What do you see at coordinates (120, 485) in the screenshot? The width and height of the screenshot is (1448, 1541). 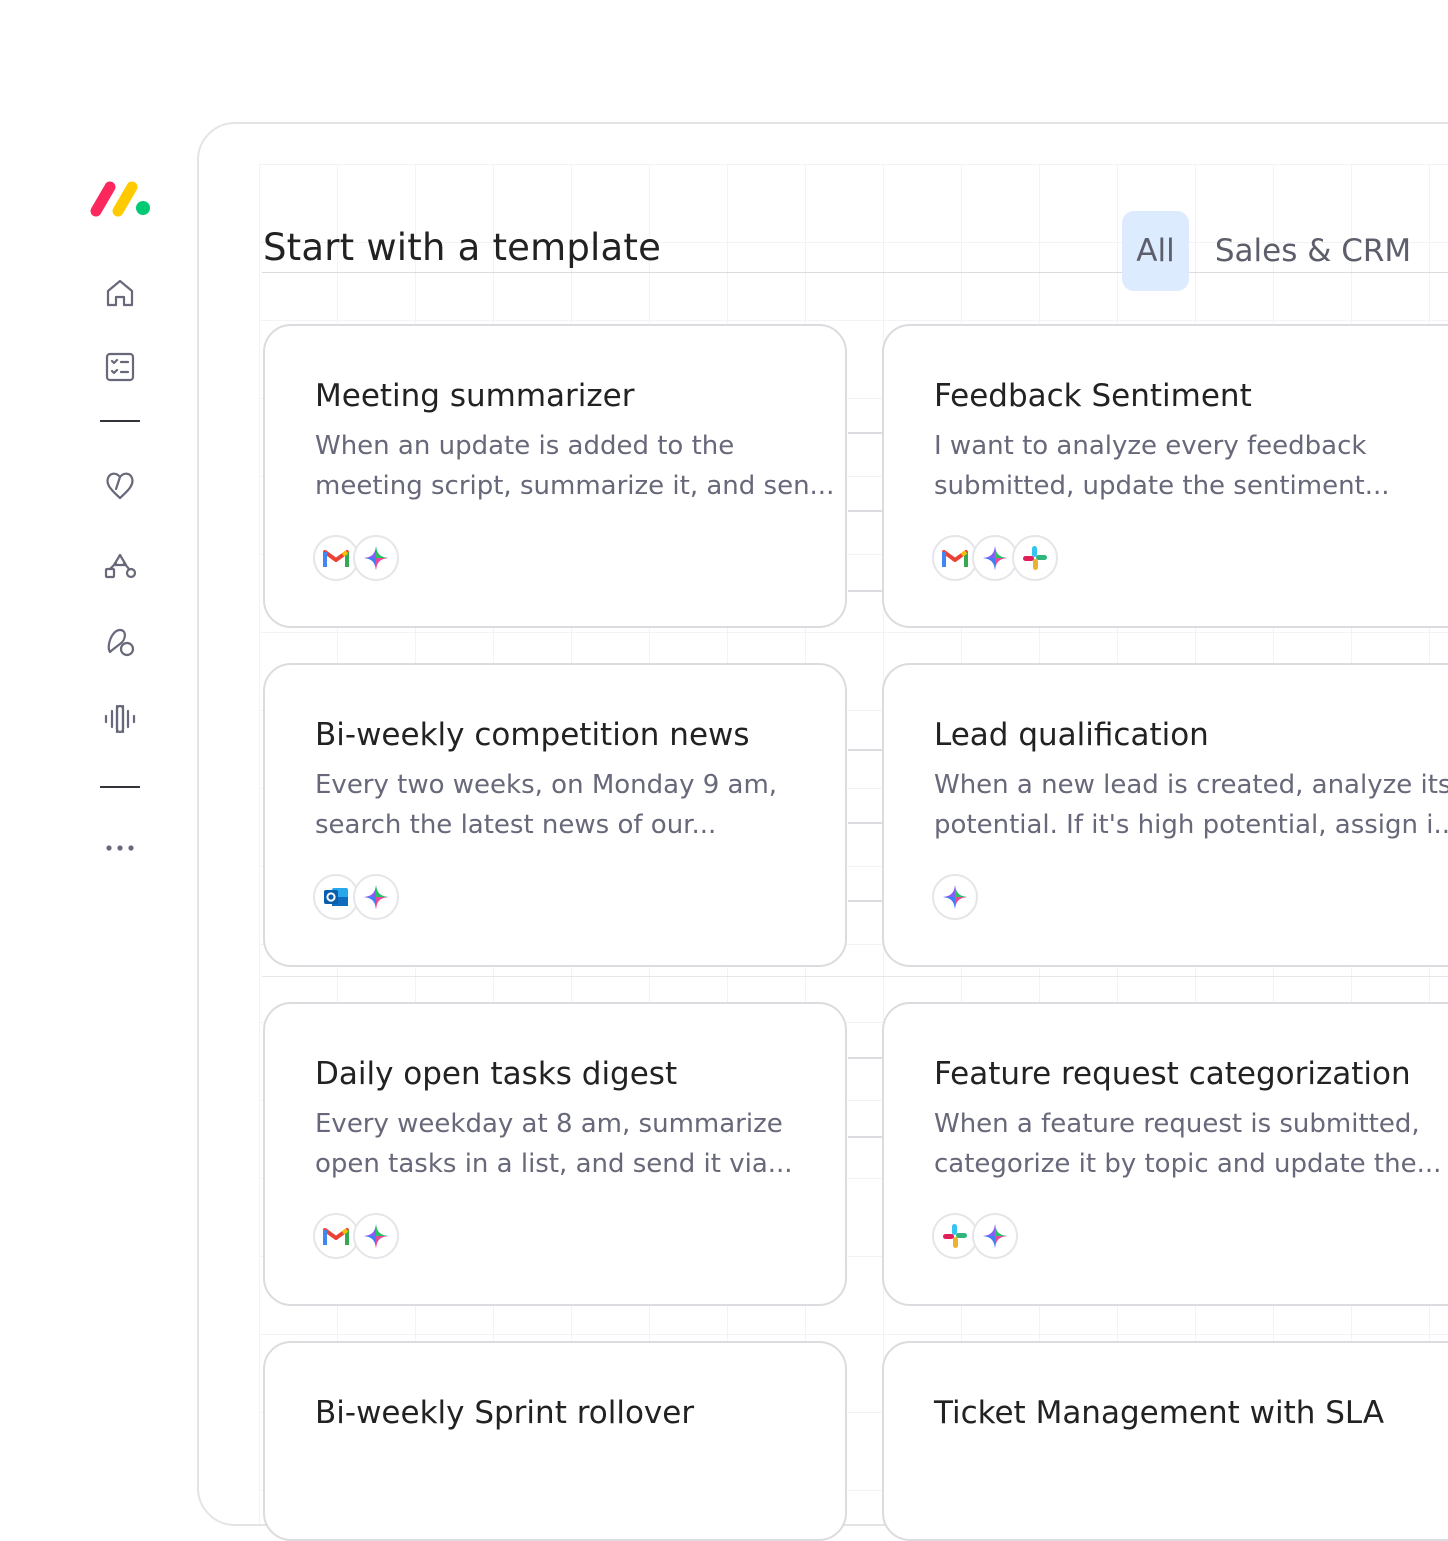 I see `heart-icon` at bounding box center [120, 485].